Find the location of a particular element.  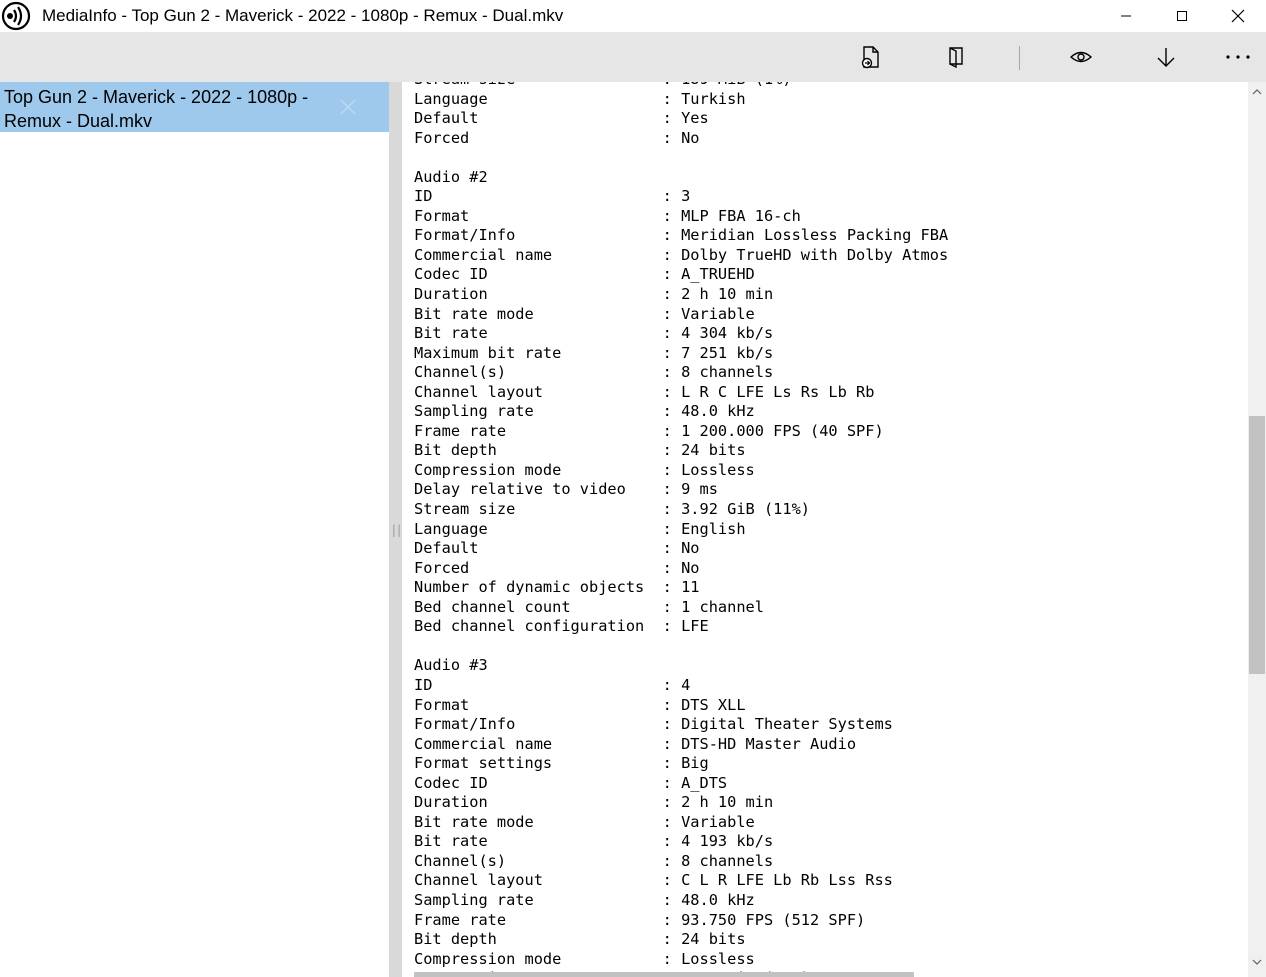

info-line: Channel layout : C L R LFE Lb Rb Lss Rss is located at coordinates (653, 880).